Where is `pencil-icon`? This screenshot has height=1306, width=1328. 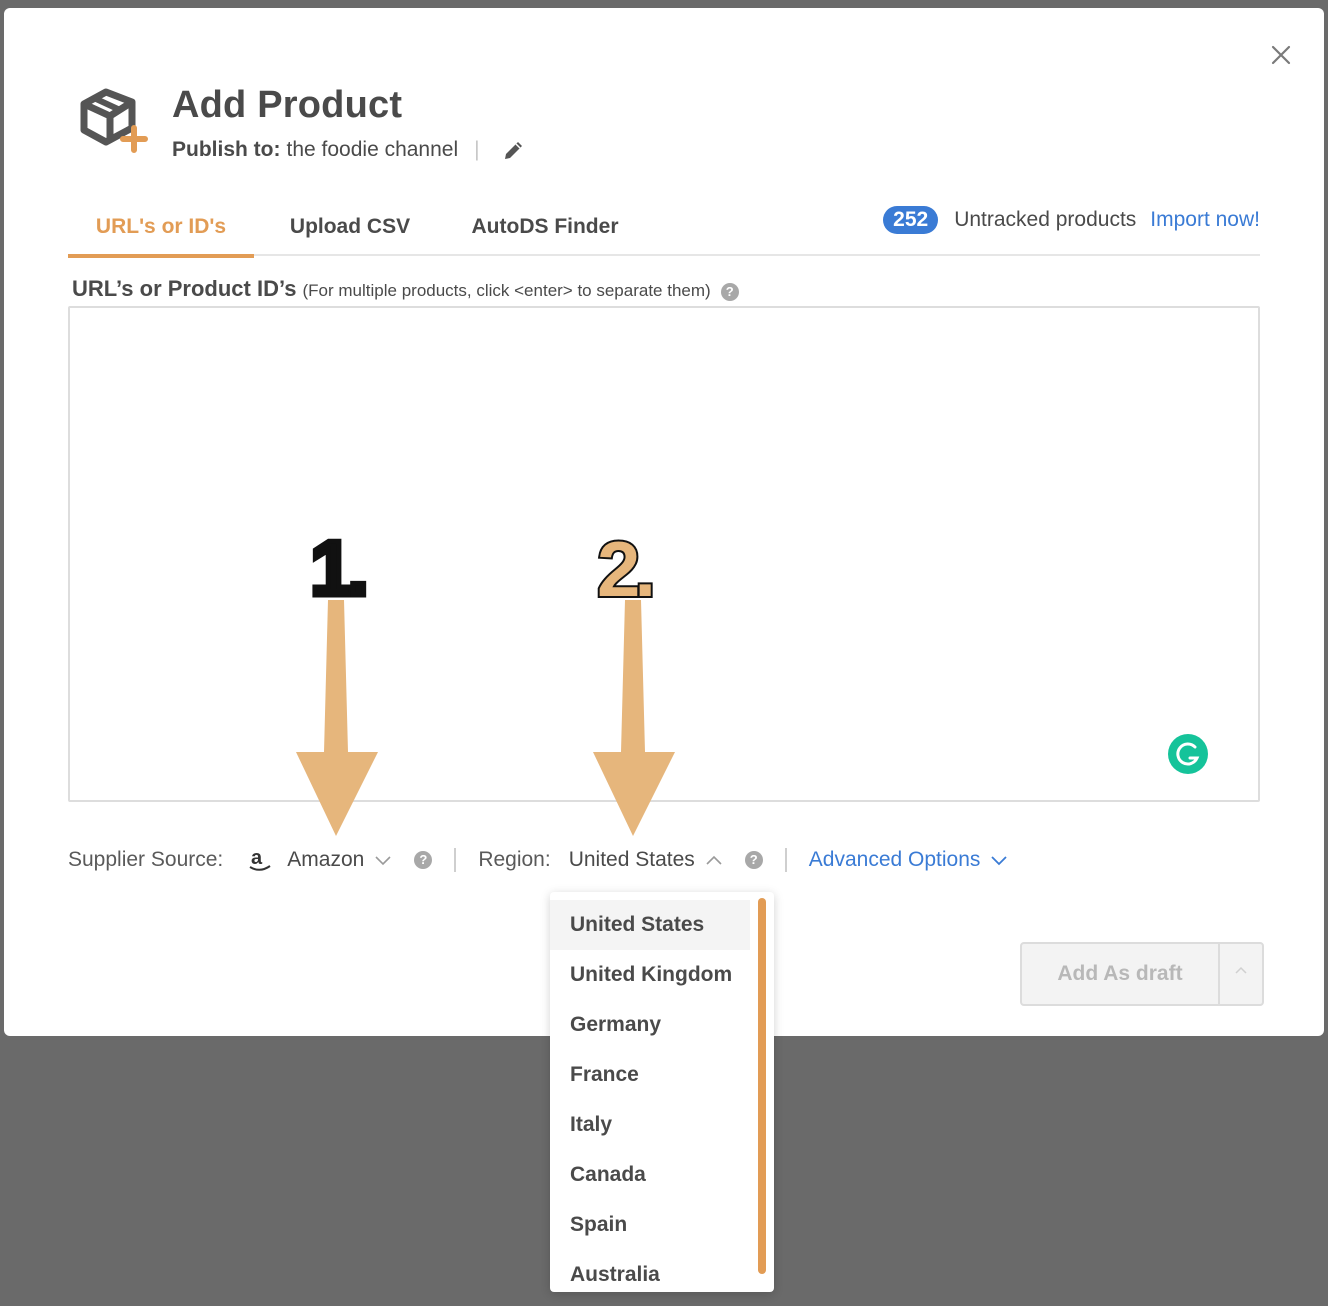
pencil-icon is located at coordinates (514, 150).